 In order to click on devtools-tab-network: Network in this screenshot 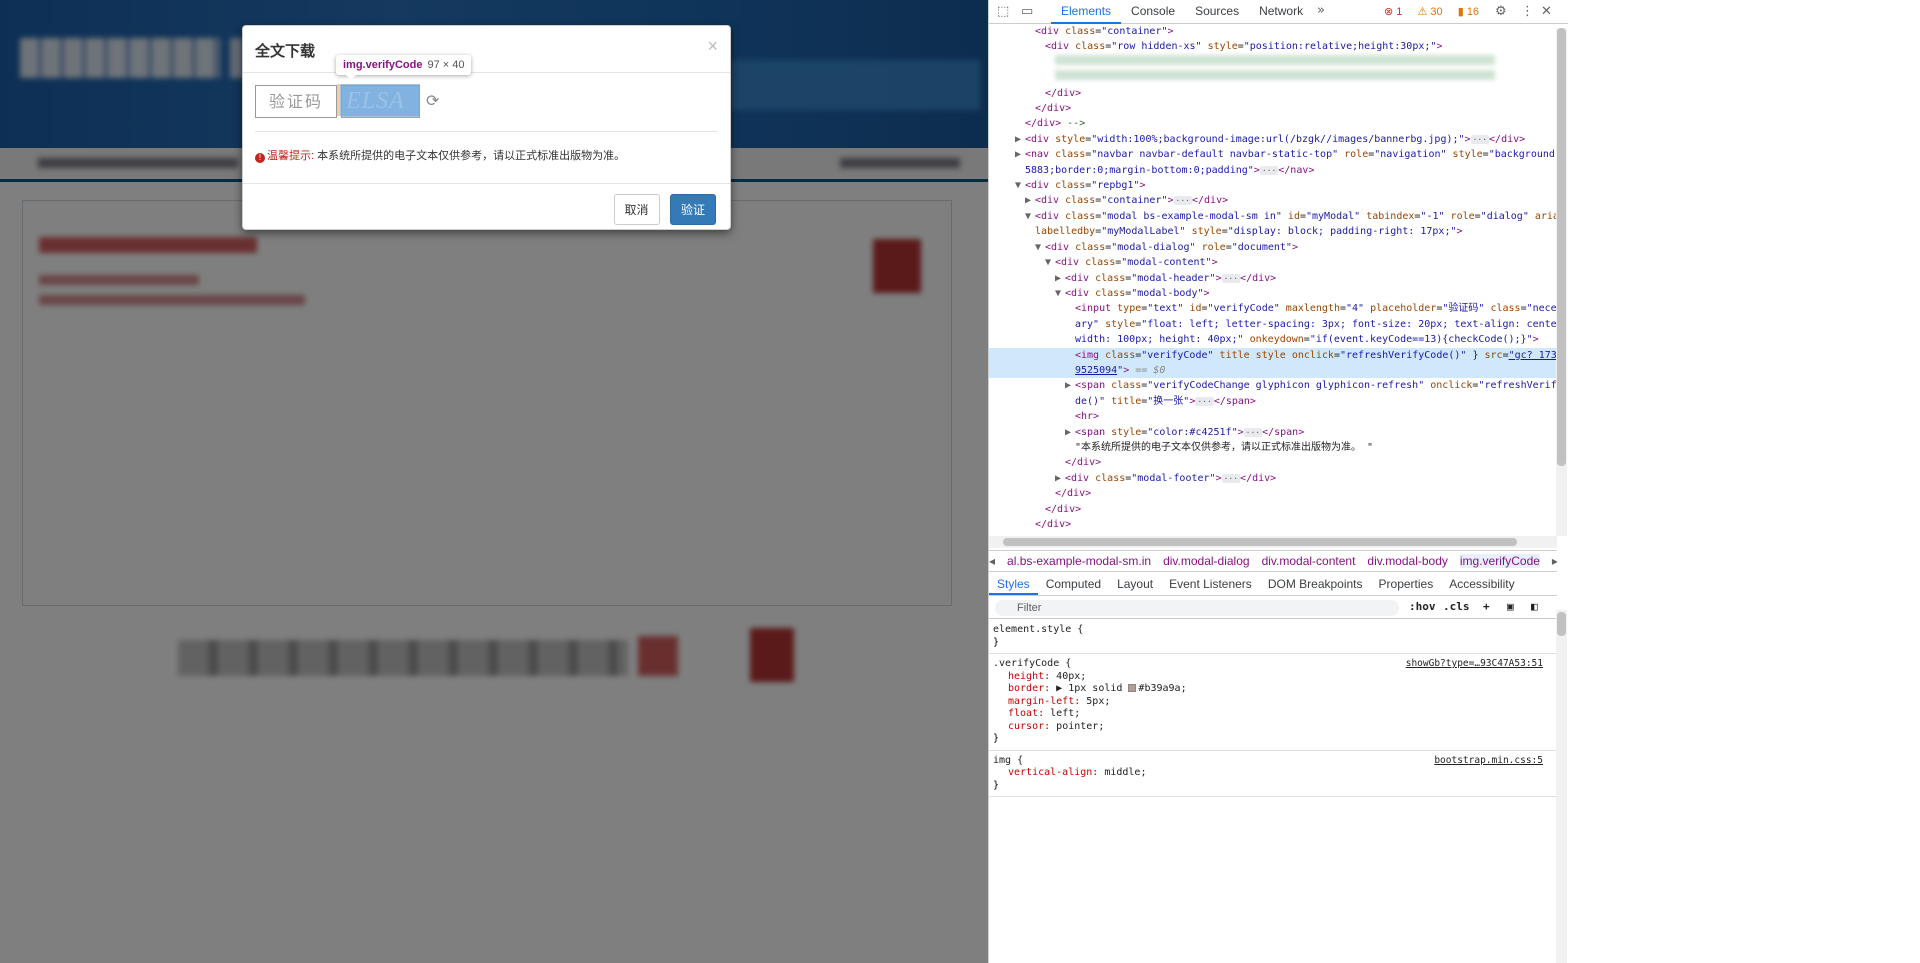, I will do `click(1281, 12)`.